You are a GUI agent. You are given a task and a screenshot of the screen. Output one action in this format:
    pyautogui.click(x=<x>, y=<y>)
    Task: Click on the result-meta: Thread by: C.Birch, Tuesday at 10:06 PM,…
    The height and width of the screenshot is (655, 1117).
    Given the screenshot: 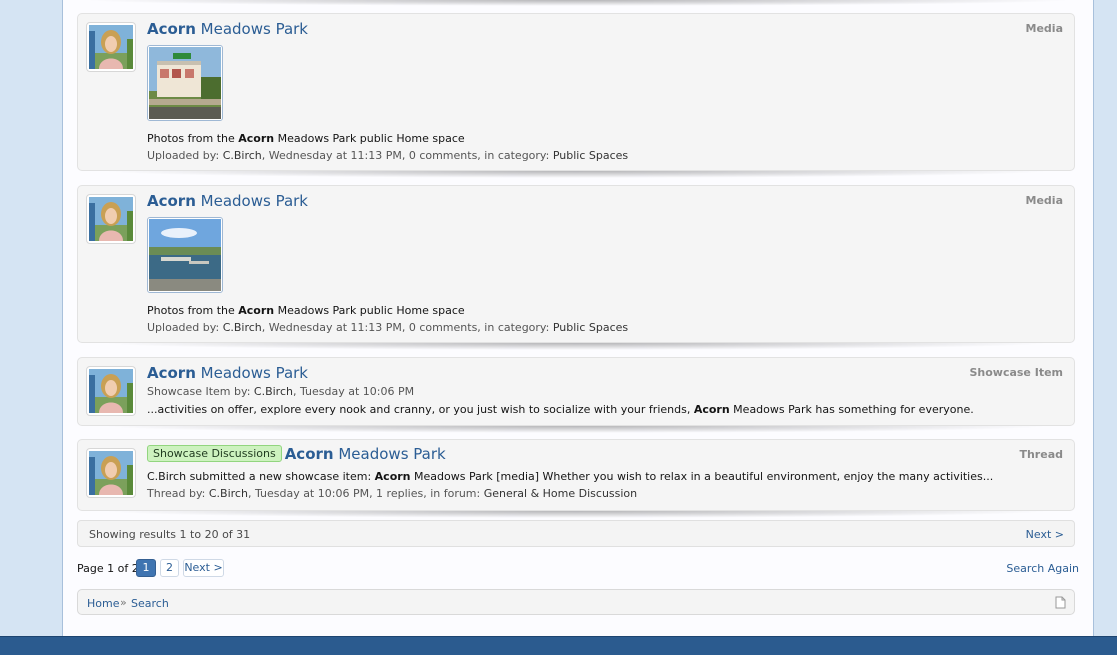 What is the action you would take?
    pyautogui.click(x=392, y=493)
    